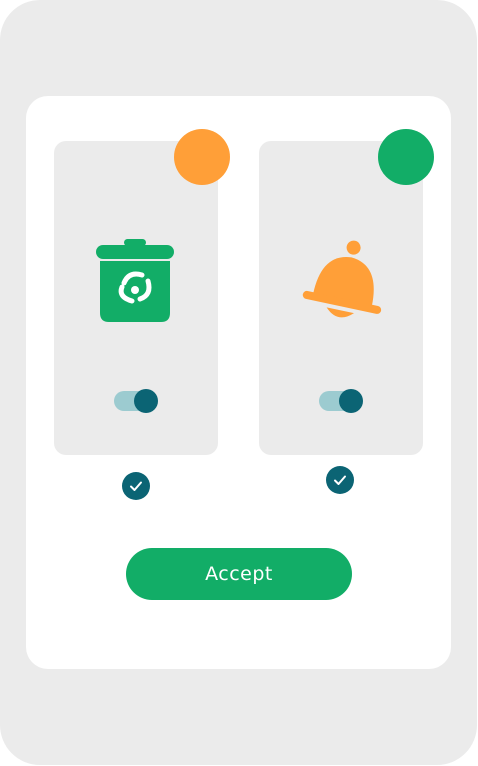  I want to click on accept-button: Accept, so click(239, 574).